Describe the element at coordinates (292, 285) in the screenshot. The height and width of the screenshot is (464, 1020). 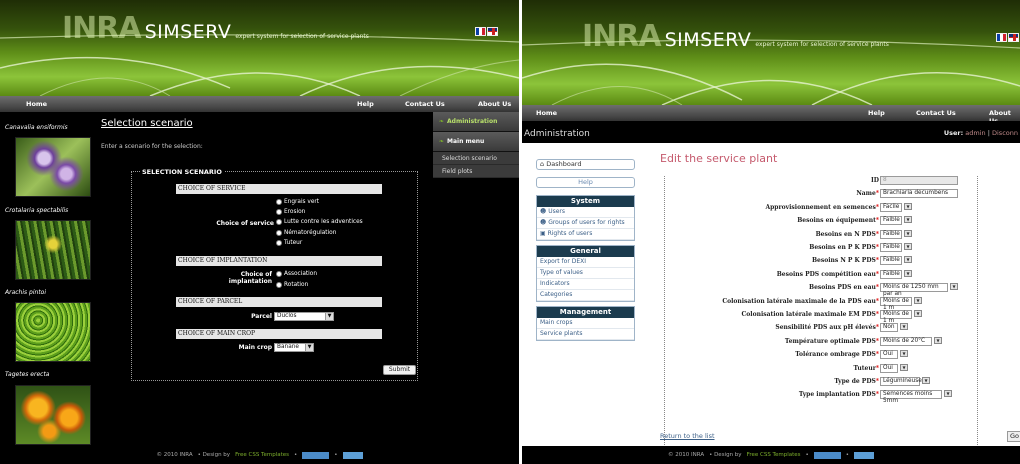
I see `implantation-option: Rotation` at that location.